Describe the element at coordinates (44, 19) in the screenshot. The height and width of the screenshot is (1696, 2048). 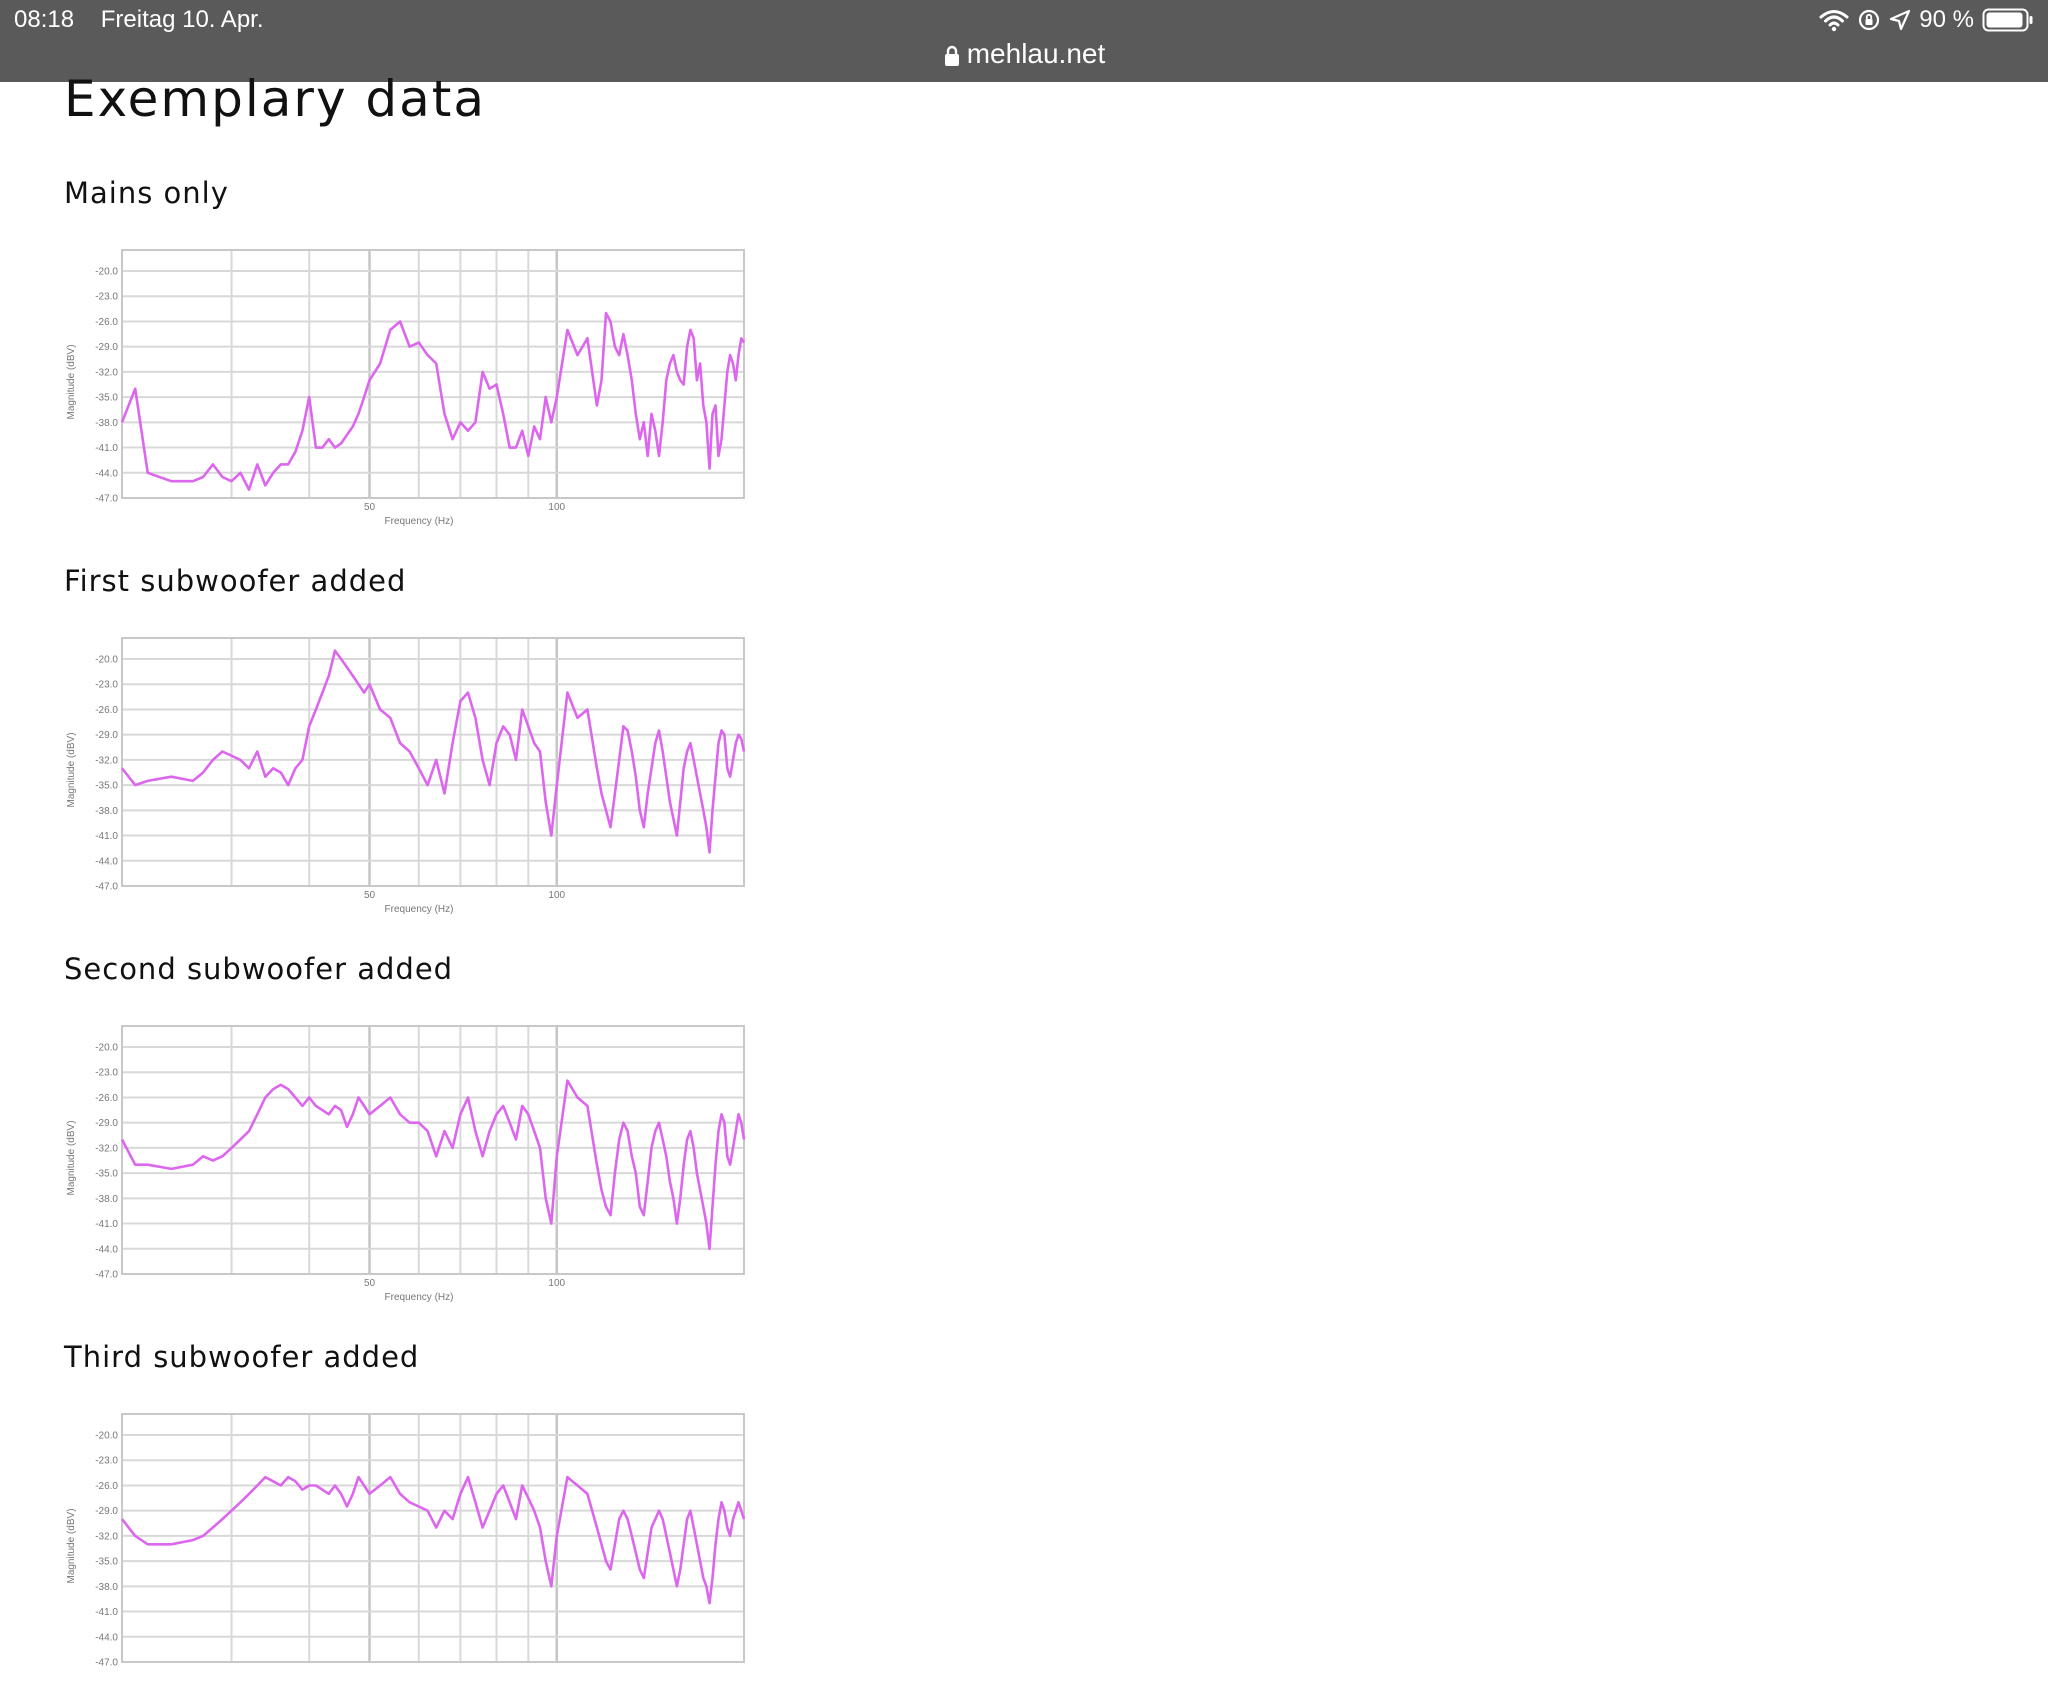
I see `status-time: 08:18` at that location.